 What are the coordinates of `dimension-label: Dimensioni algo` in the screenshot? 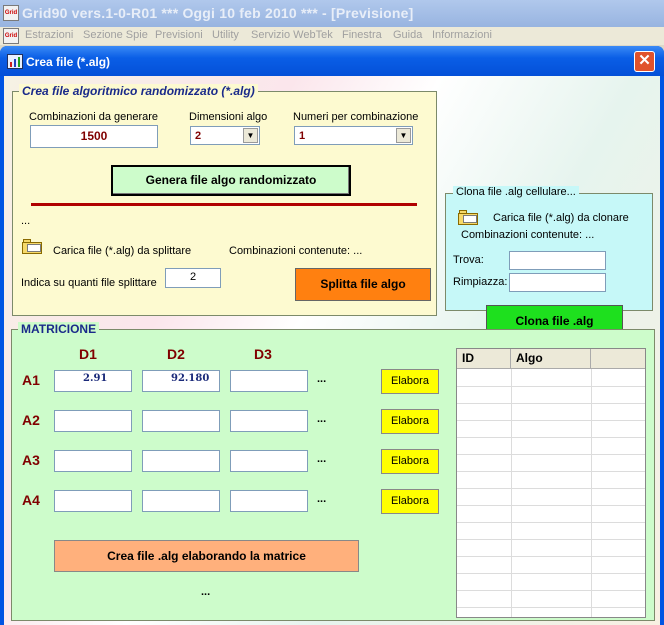 It's located at (228, 117).